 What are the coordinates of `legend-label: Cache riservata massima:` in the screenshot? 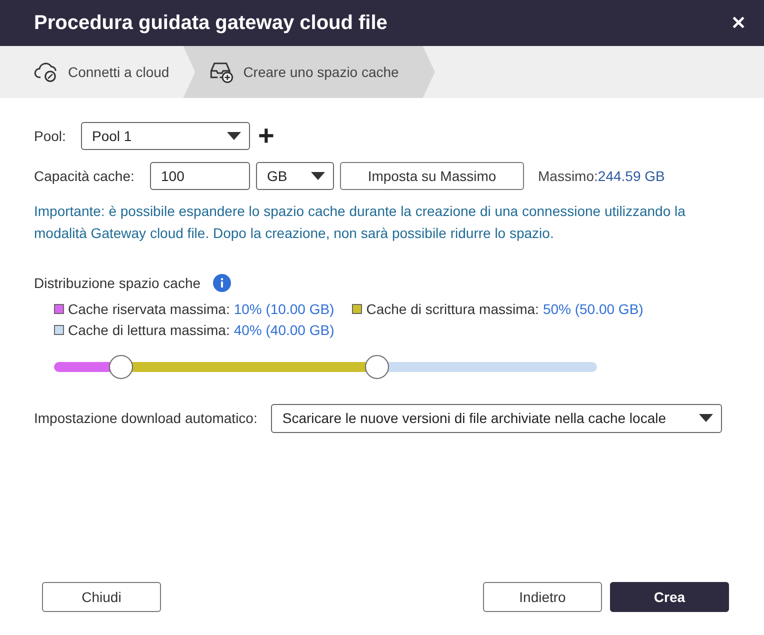 It's located at (149, 308).